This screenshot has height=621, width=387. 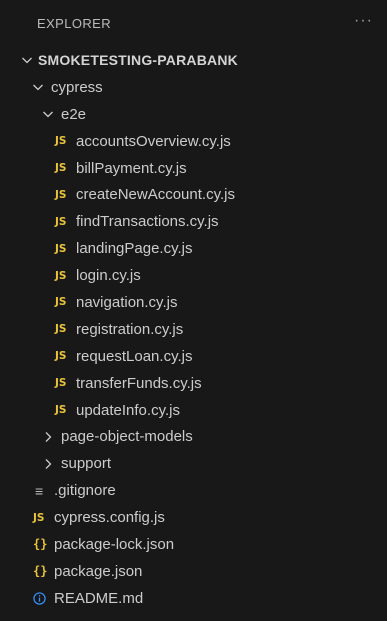 What do you see at coordinates (363, 21) in the screenshot?
I see `more-actions-icon: ···` at bounding box center [363, 21].